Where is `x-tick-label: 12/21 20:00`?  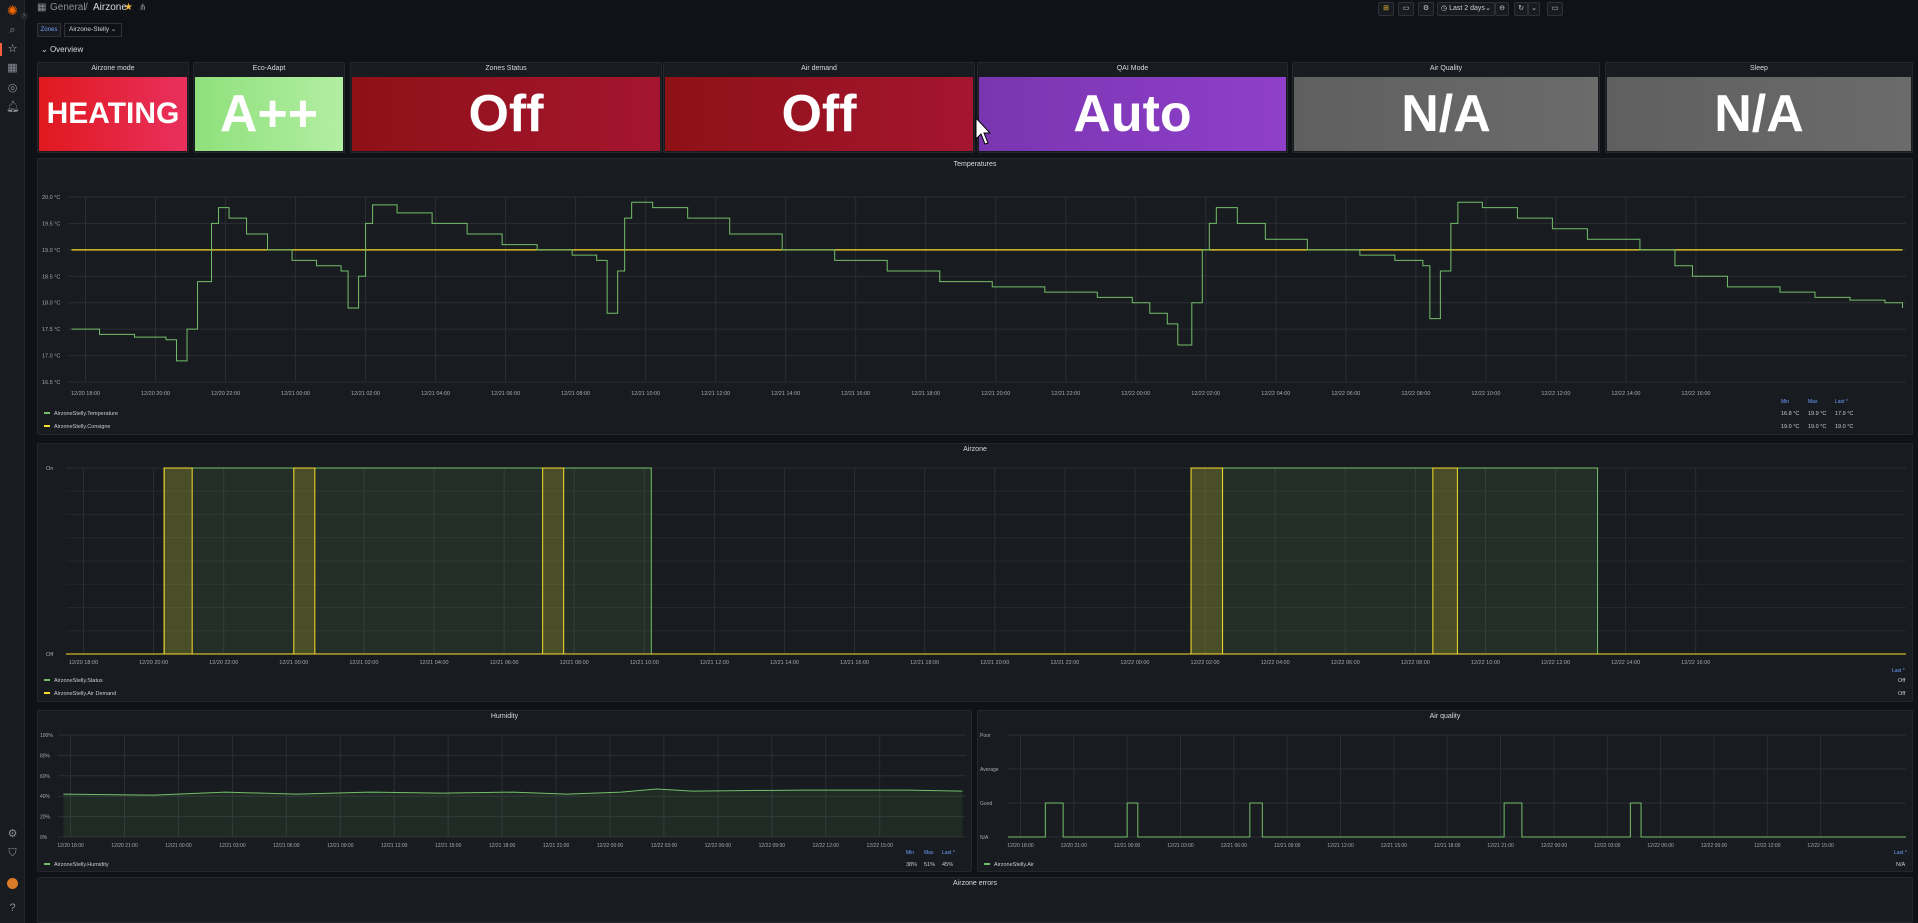 x-tick-label: 12/21 20:00 is located at coordinates (995, 394).